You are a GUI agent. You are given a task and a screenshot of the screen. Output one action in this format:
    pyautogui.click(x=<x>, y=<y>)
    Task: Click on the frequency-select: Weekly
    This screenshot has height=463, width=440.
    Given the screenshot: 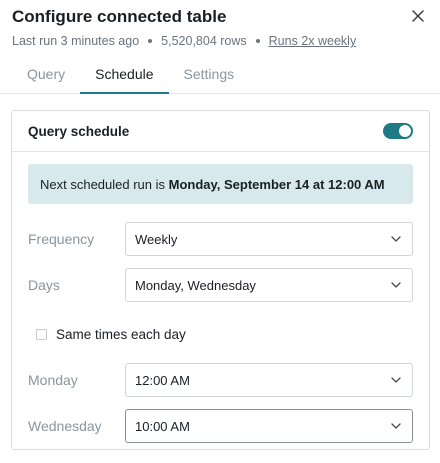 What is the action you would take?
    pyautogui.click(x=269, y=239)
    